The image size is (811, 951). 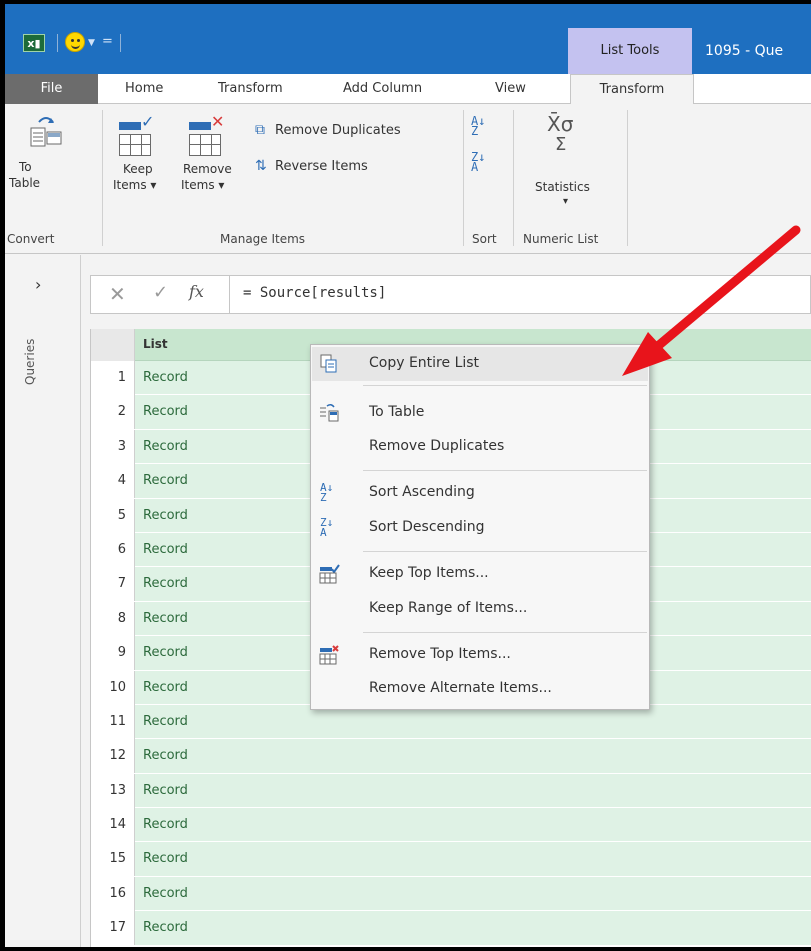 I want to click on row-number: 6, so click(x=113, y=549).